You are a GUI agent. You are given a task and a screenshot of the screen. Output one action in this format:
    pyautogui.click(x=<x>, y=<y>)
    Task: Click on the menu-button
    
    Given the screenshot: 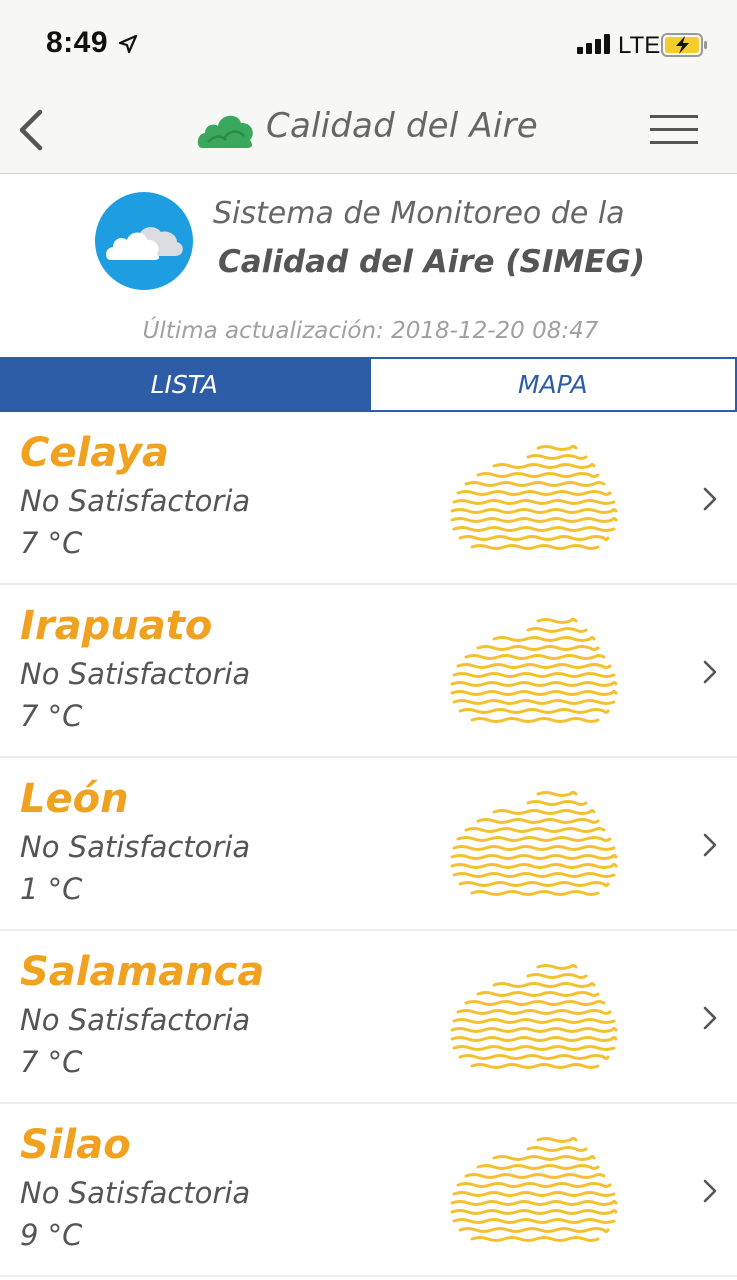 What is the action you would take?
    pyautogui.click(x=674, y=130)
    